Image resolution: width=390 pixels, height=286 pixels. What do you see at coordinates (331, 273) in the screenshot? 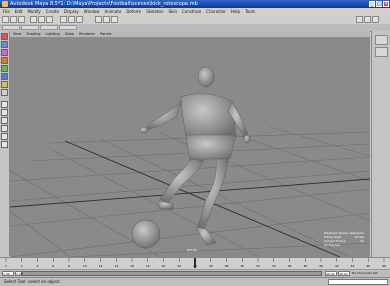
I see `playback-end-field: 48.00` at bounding box center [331, 273].